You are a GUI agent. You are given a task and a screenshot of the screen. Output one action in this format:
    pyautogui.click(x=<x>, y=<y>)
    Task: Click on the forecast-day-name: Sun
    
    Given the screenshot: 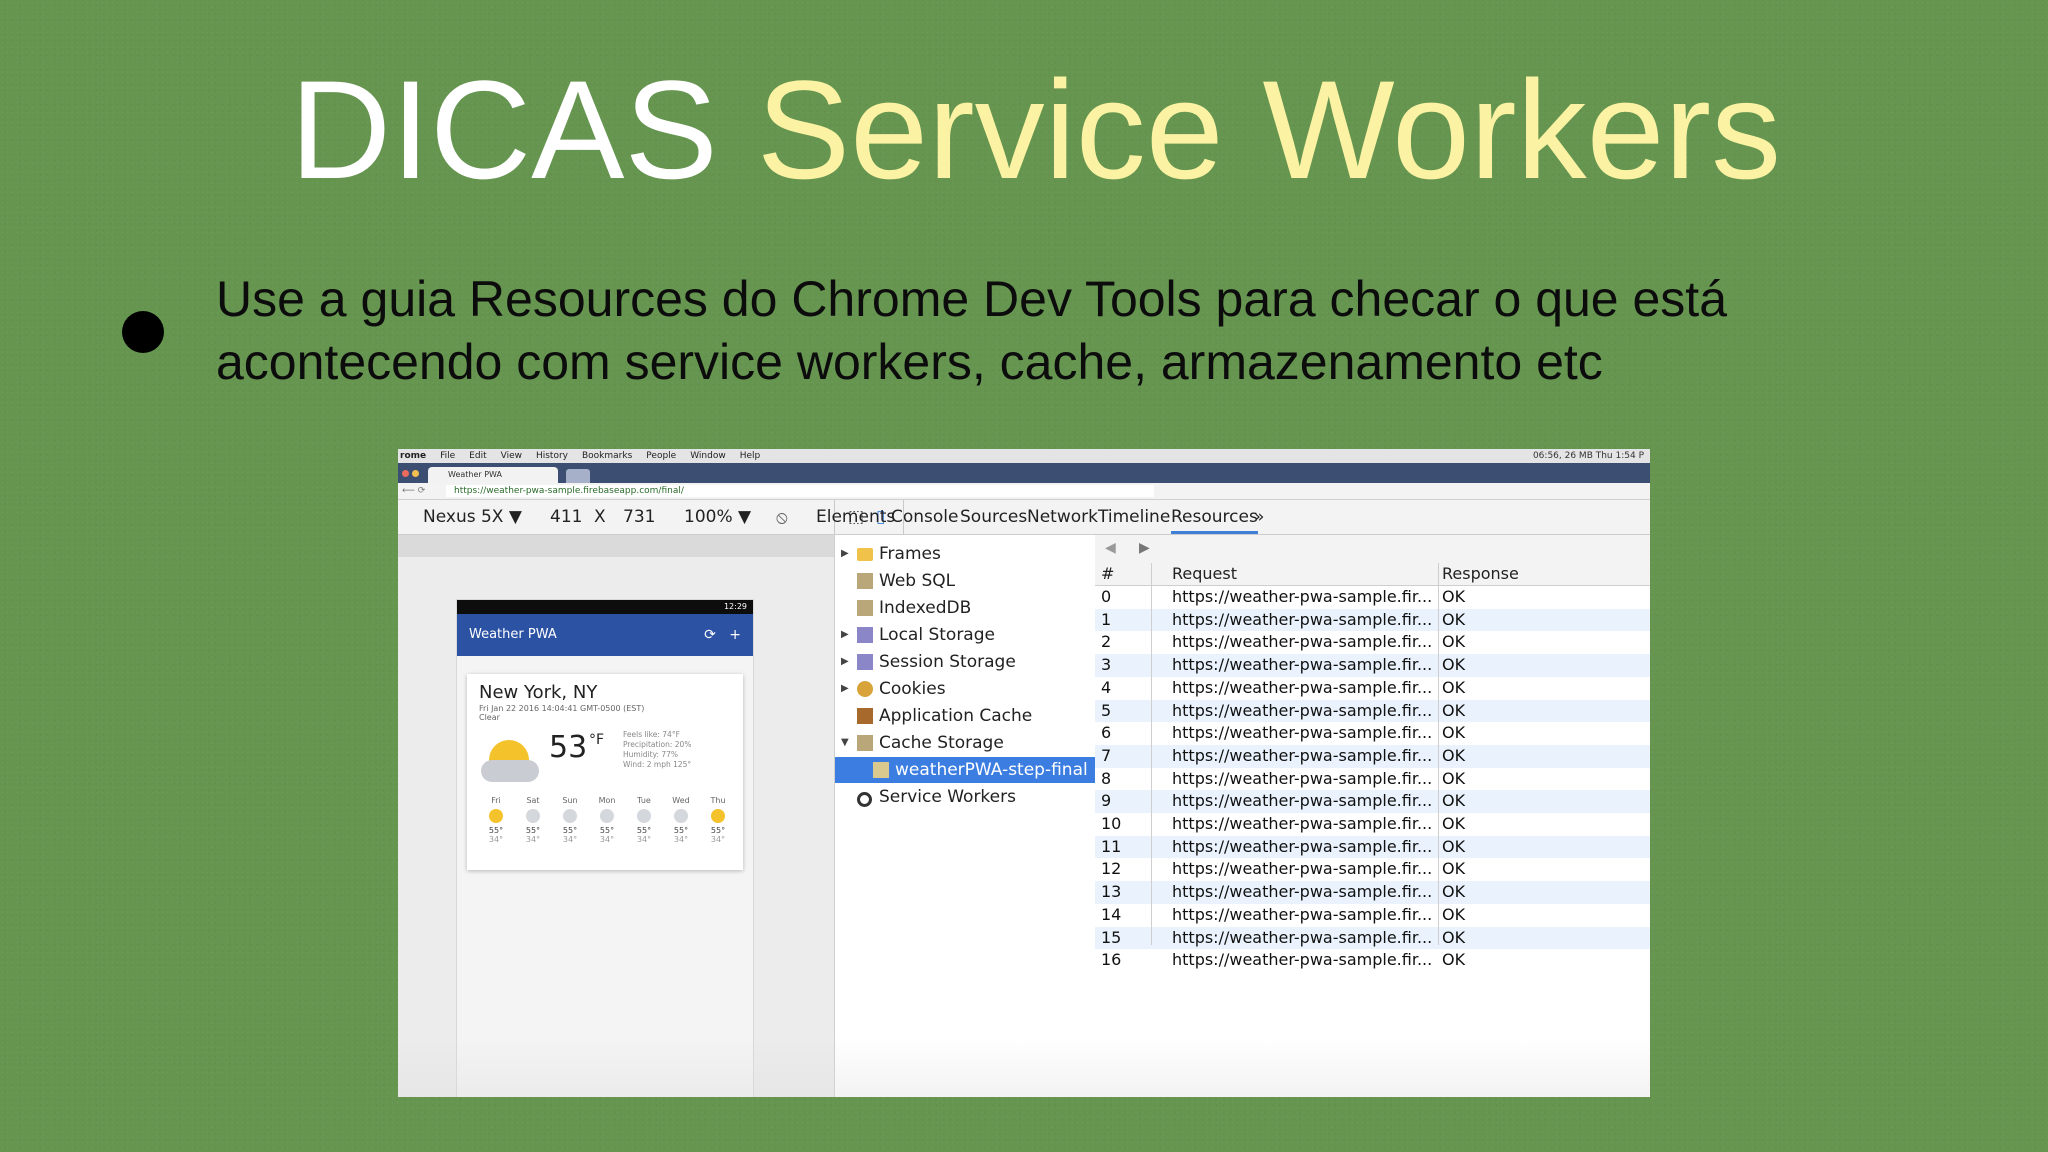 What is the action you would take?
    pyautogui.click(x=570, y=800)
    